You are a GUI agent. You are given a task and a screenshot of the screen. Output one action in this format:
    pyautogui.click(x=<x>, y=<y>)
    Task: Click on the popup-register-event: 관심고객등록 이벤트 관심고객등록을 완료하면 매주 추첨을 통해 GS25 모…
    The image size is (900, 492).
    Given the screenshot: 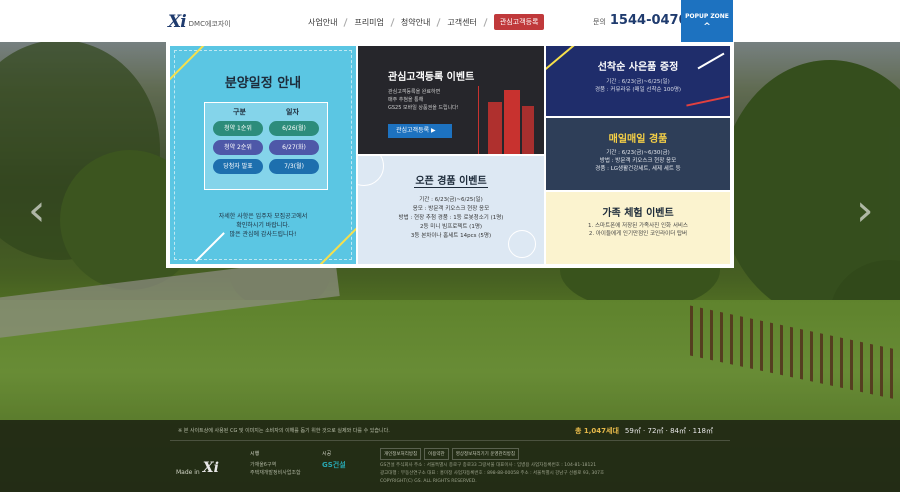 What is the action you would take?
    pyautogui.click(x=451, y=100)
    